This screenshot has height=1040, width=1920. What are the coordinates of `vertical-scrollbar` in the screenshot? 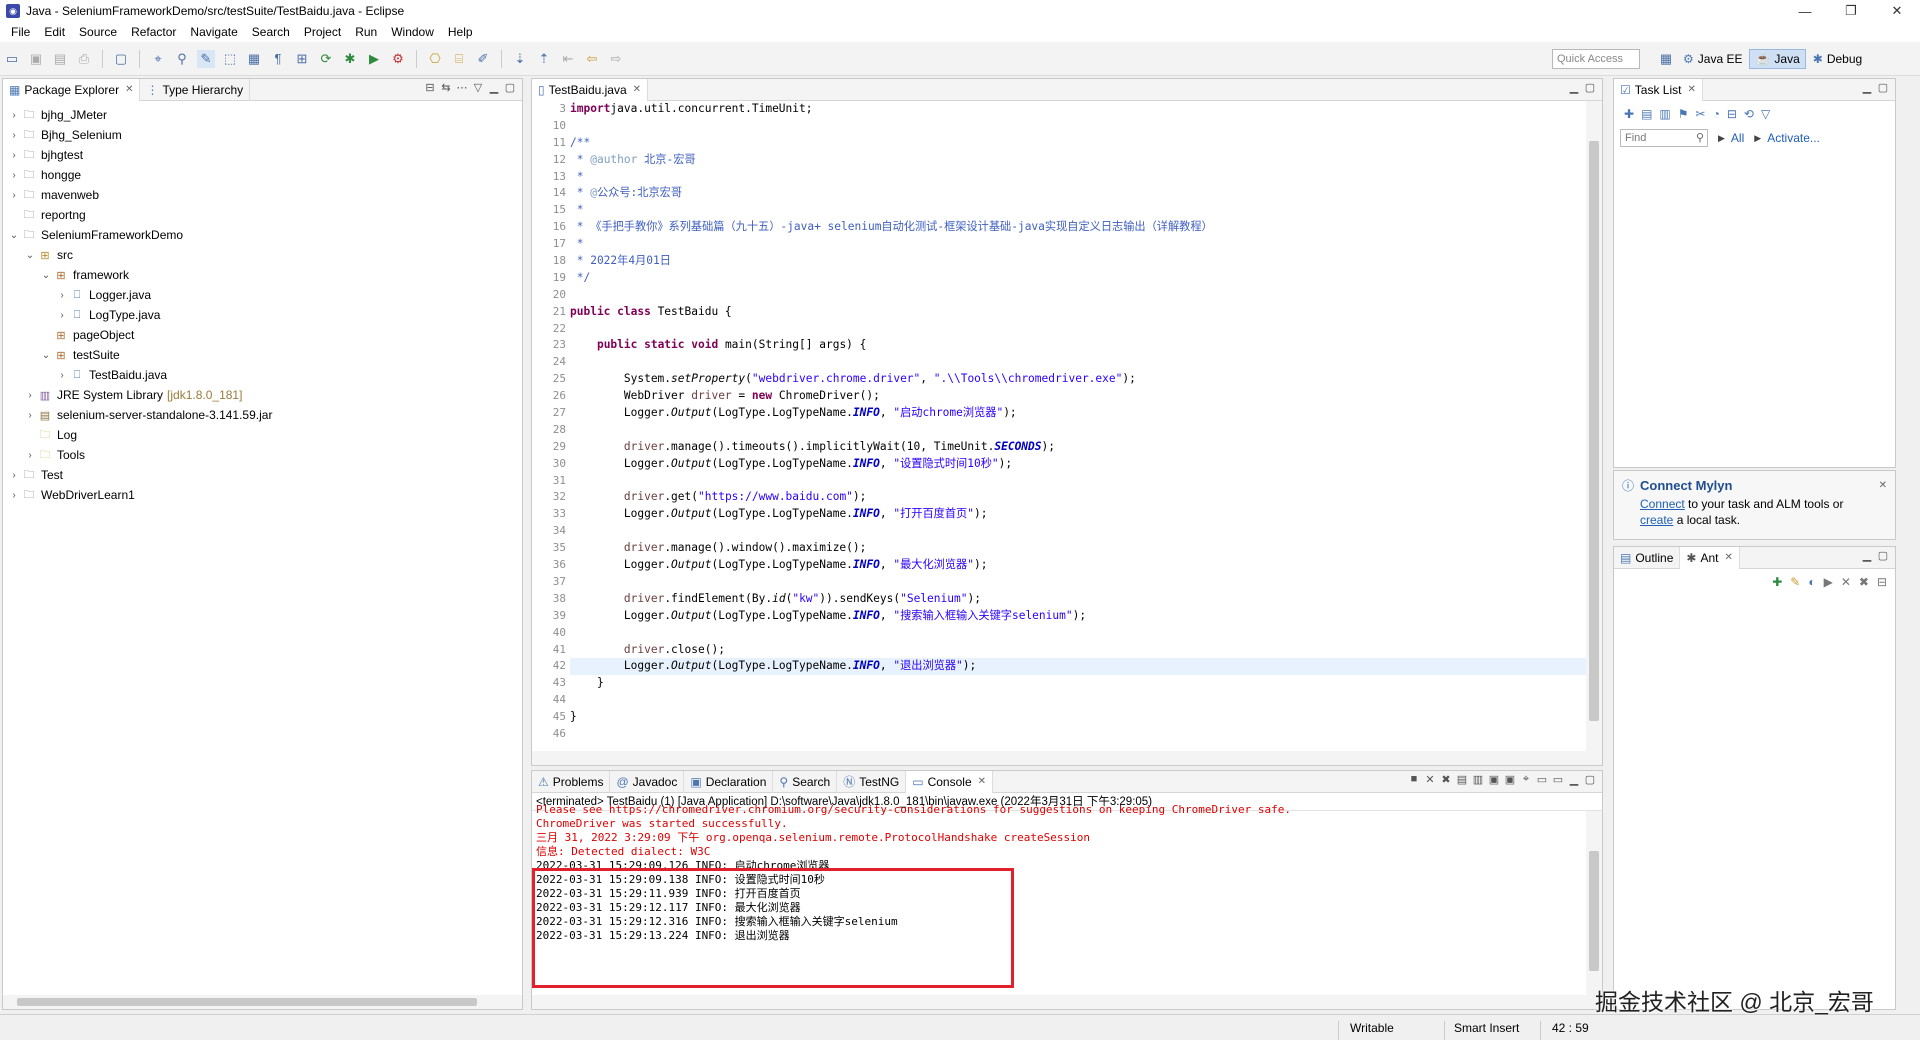 It's located at (1594, 426).